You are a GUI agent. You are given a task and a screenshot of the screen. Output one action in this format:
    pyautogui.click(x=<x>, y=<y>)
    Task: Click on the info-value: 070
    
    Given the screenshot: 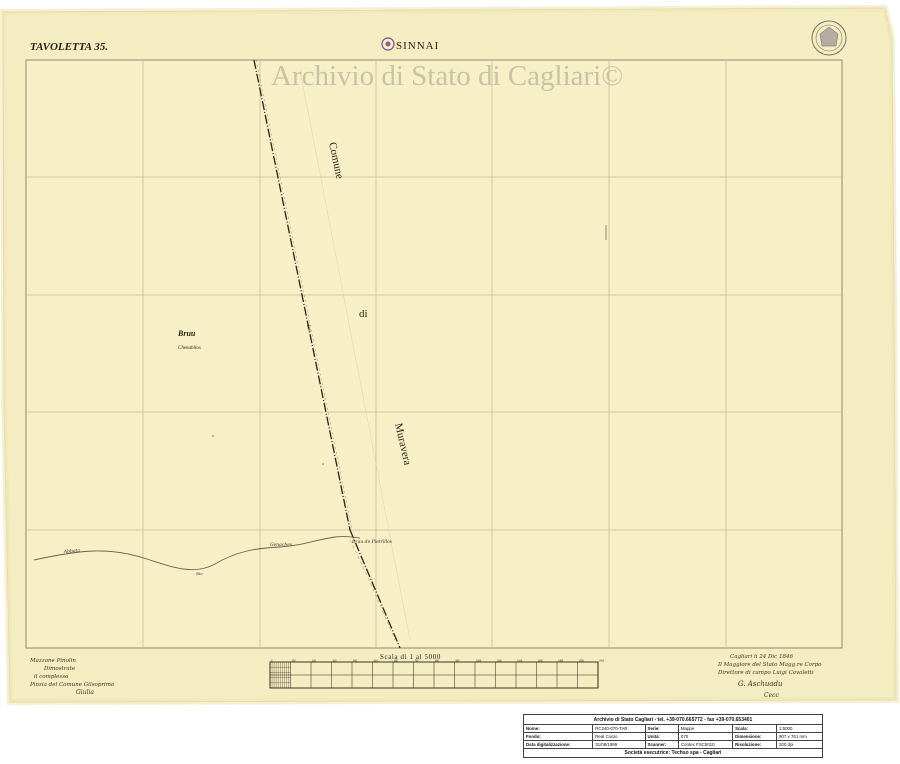 What is the action you would take?
    pyautogui.click(x=705, y=736)
    